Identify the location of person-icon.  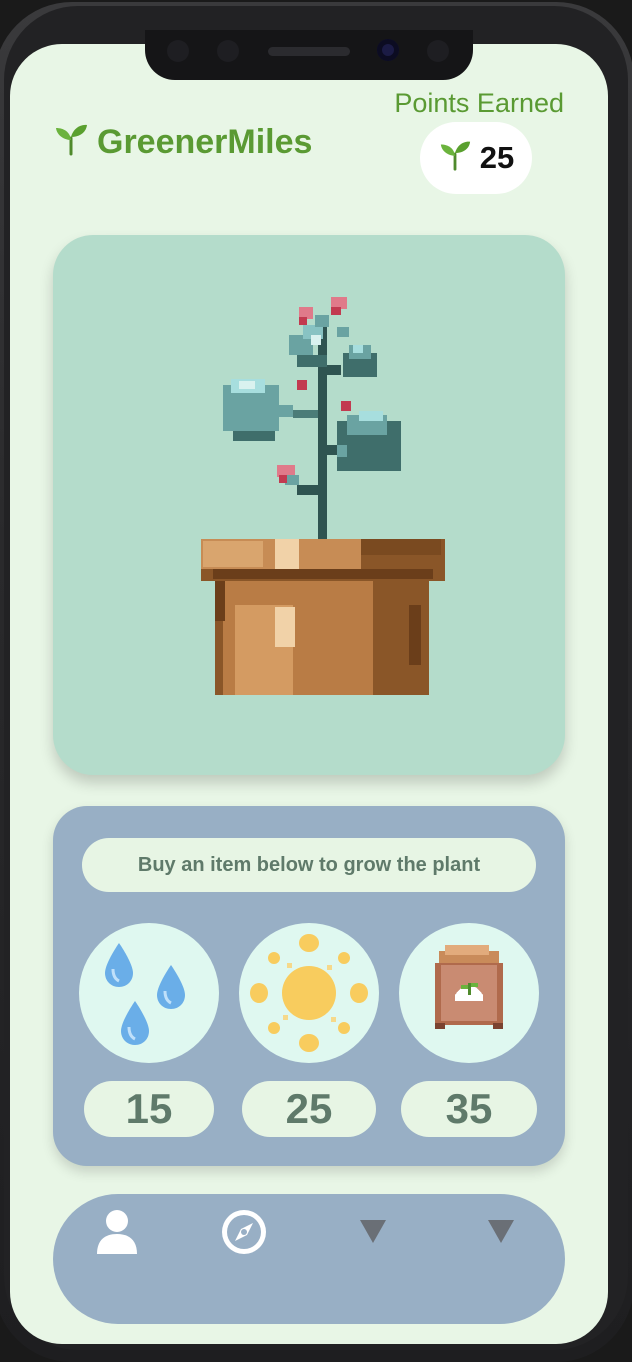
(117, 1232).